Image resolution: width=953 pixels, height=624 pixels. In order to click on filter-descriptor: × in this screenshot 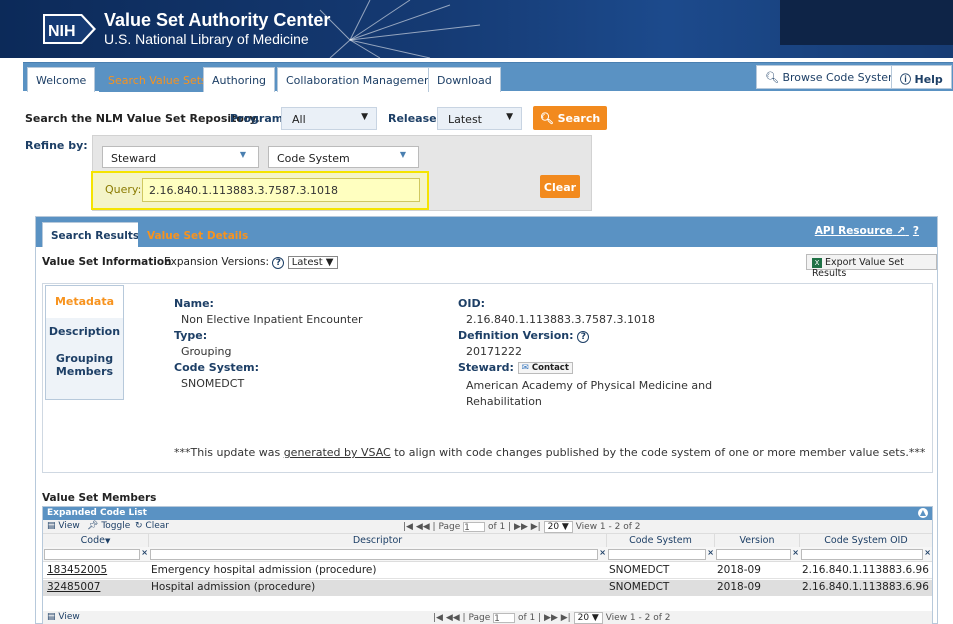, I will do `click(378, 554)`.